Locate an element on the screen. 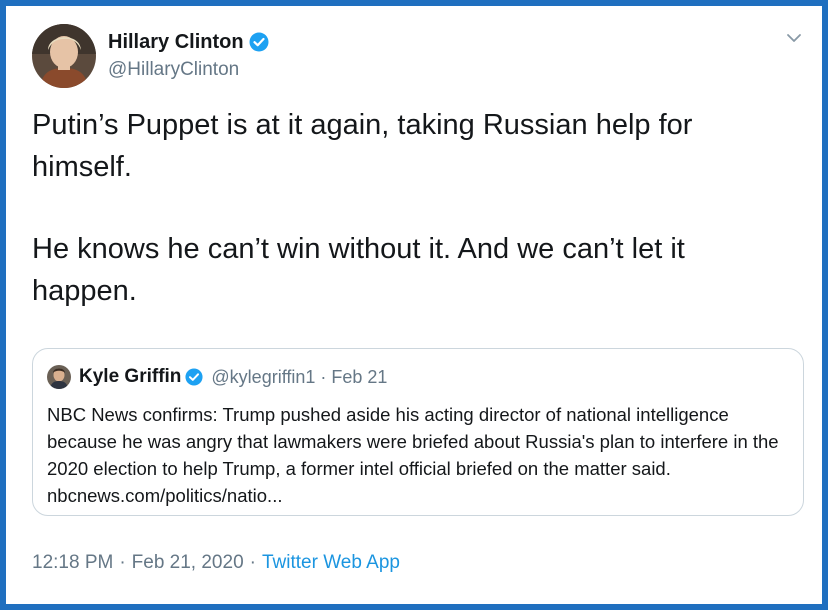 This screenshot has height=610, width=828. quoted-tweet-header: Kyle Griffin @kylegriffin1 · Feb 21 is located at coordinates (418, 377).